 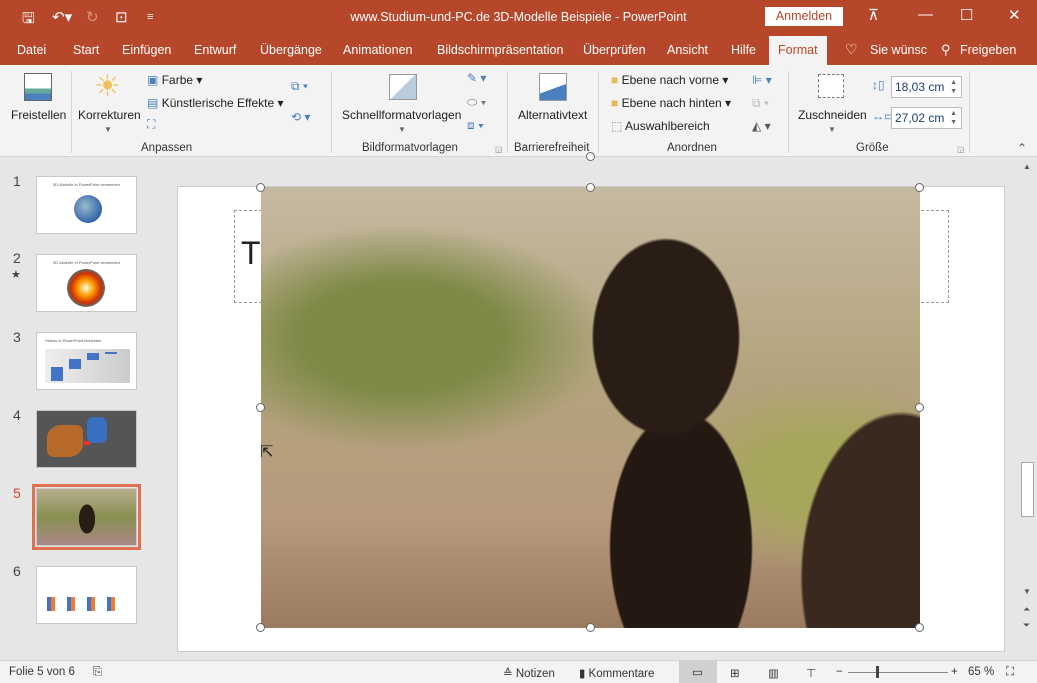 What do you see at coordinates (291, 50) in the screenshot?
I see `tab-uebergaenge: Übergänge` at bounding box center [291, 50].